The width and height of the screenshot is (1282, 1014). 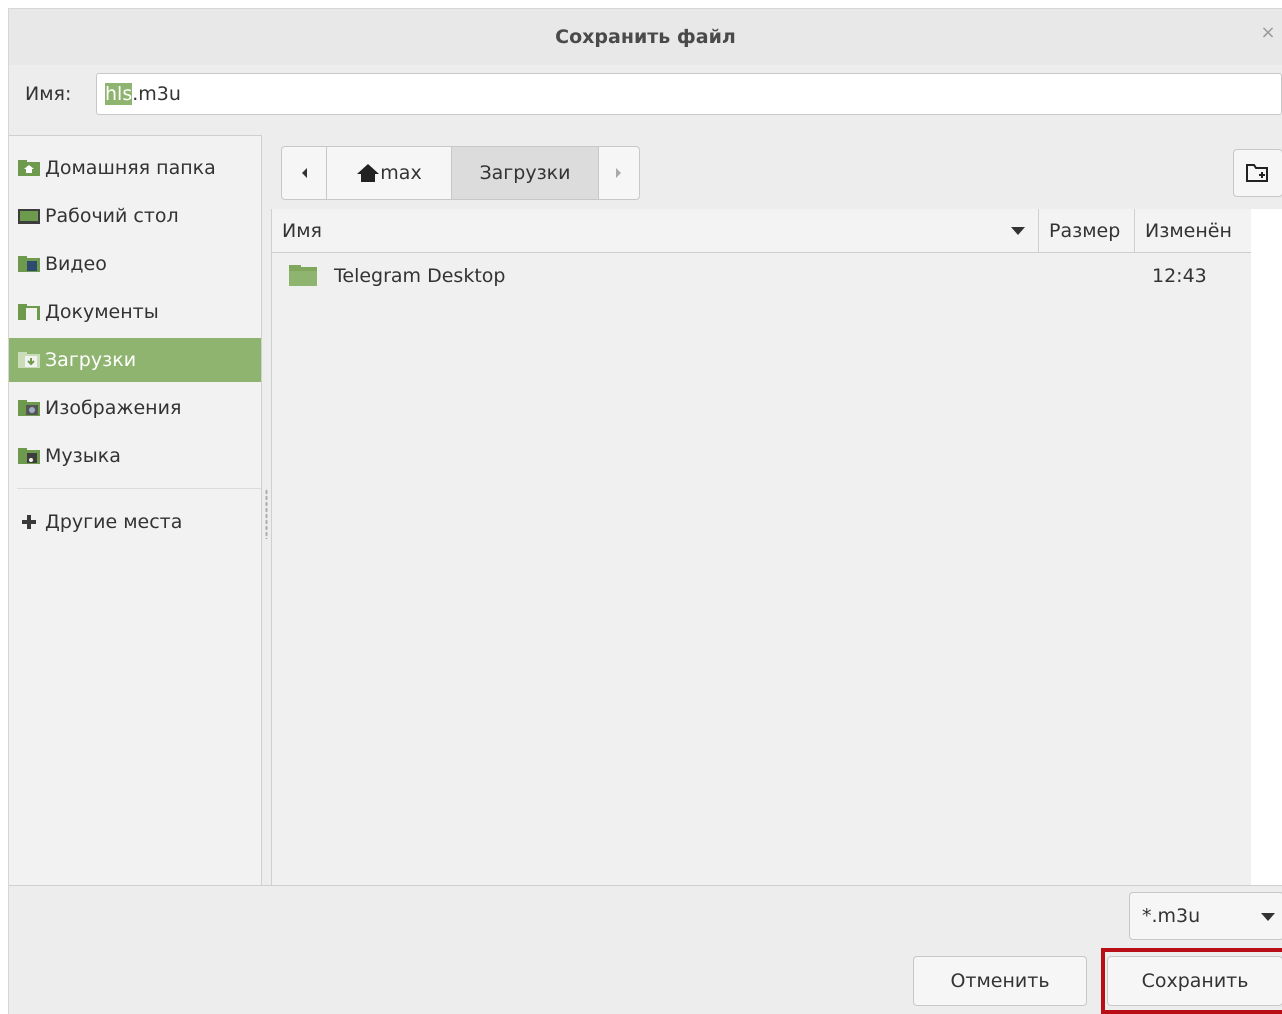 I want to click on sidebar-item-desktop: Рабочий стол, so click(x=135, y=216).